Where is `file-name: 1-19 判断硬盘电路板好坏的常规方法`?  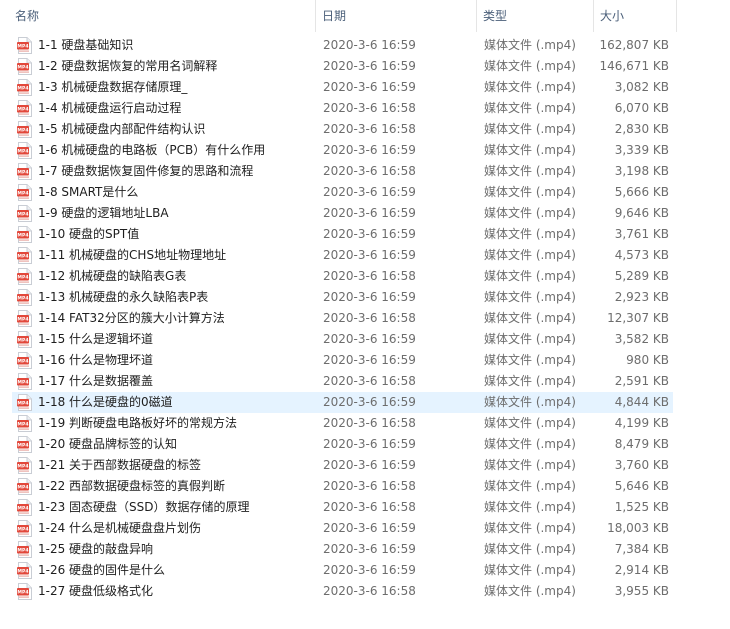
file-name: 1-19 判断硬盘电路板好坏的常规方法 is located at coordinates (138, 423).